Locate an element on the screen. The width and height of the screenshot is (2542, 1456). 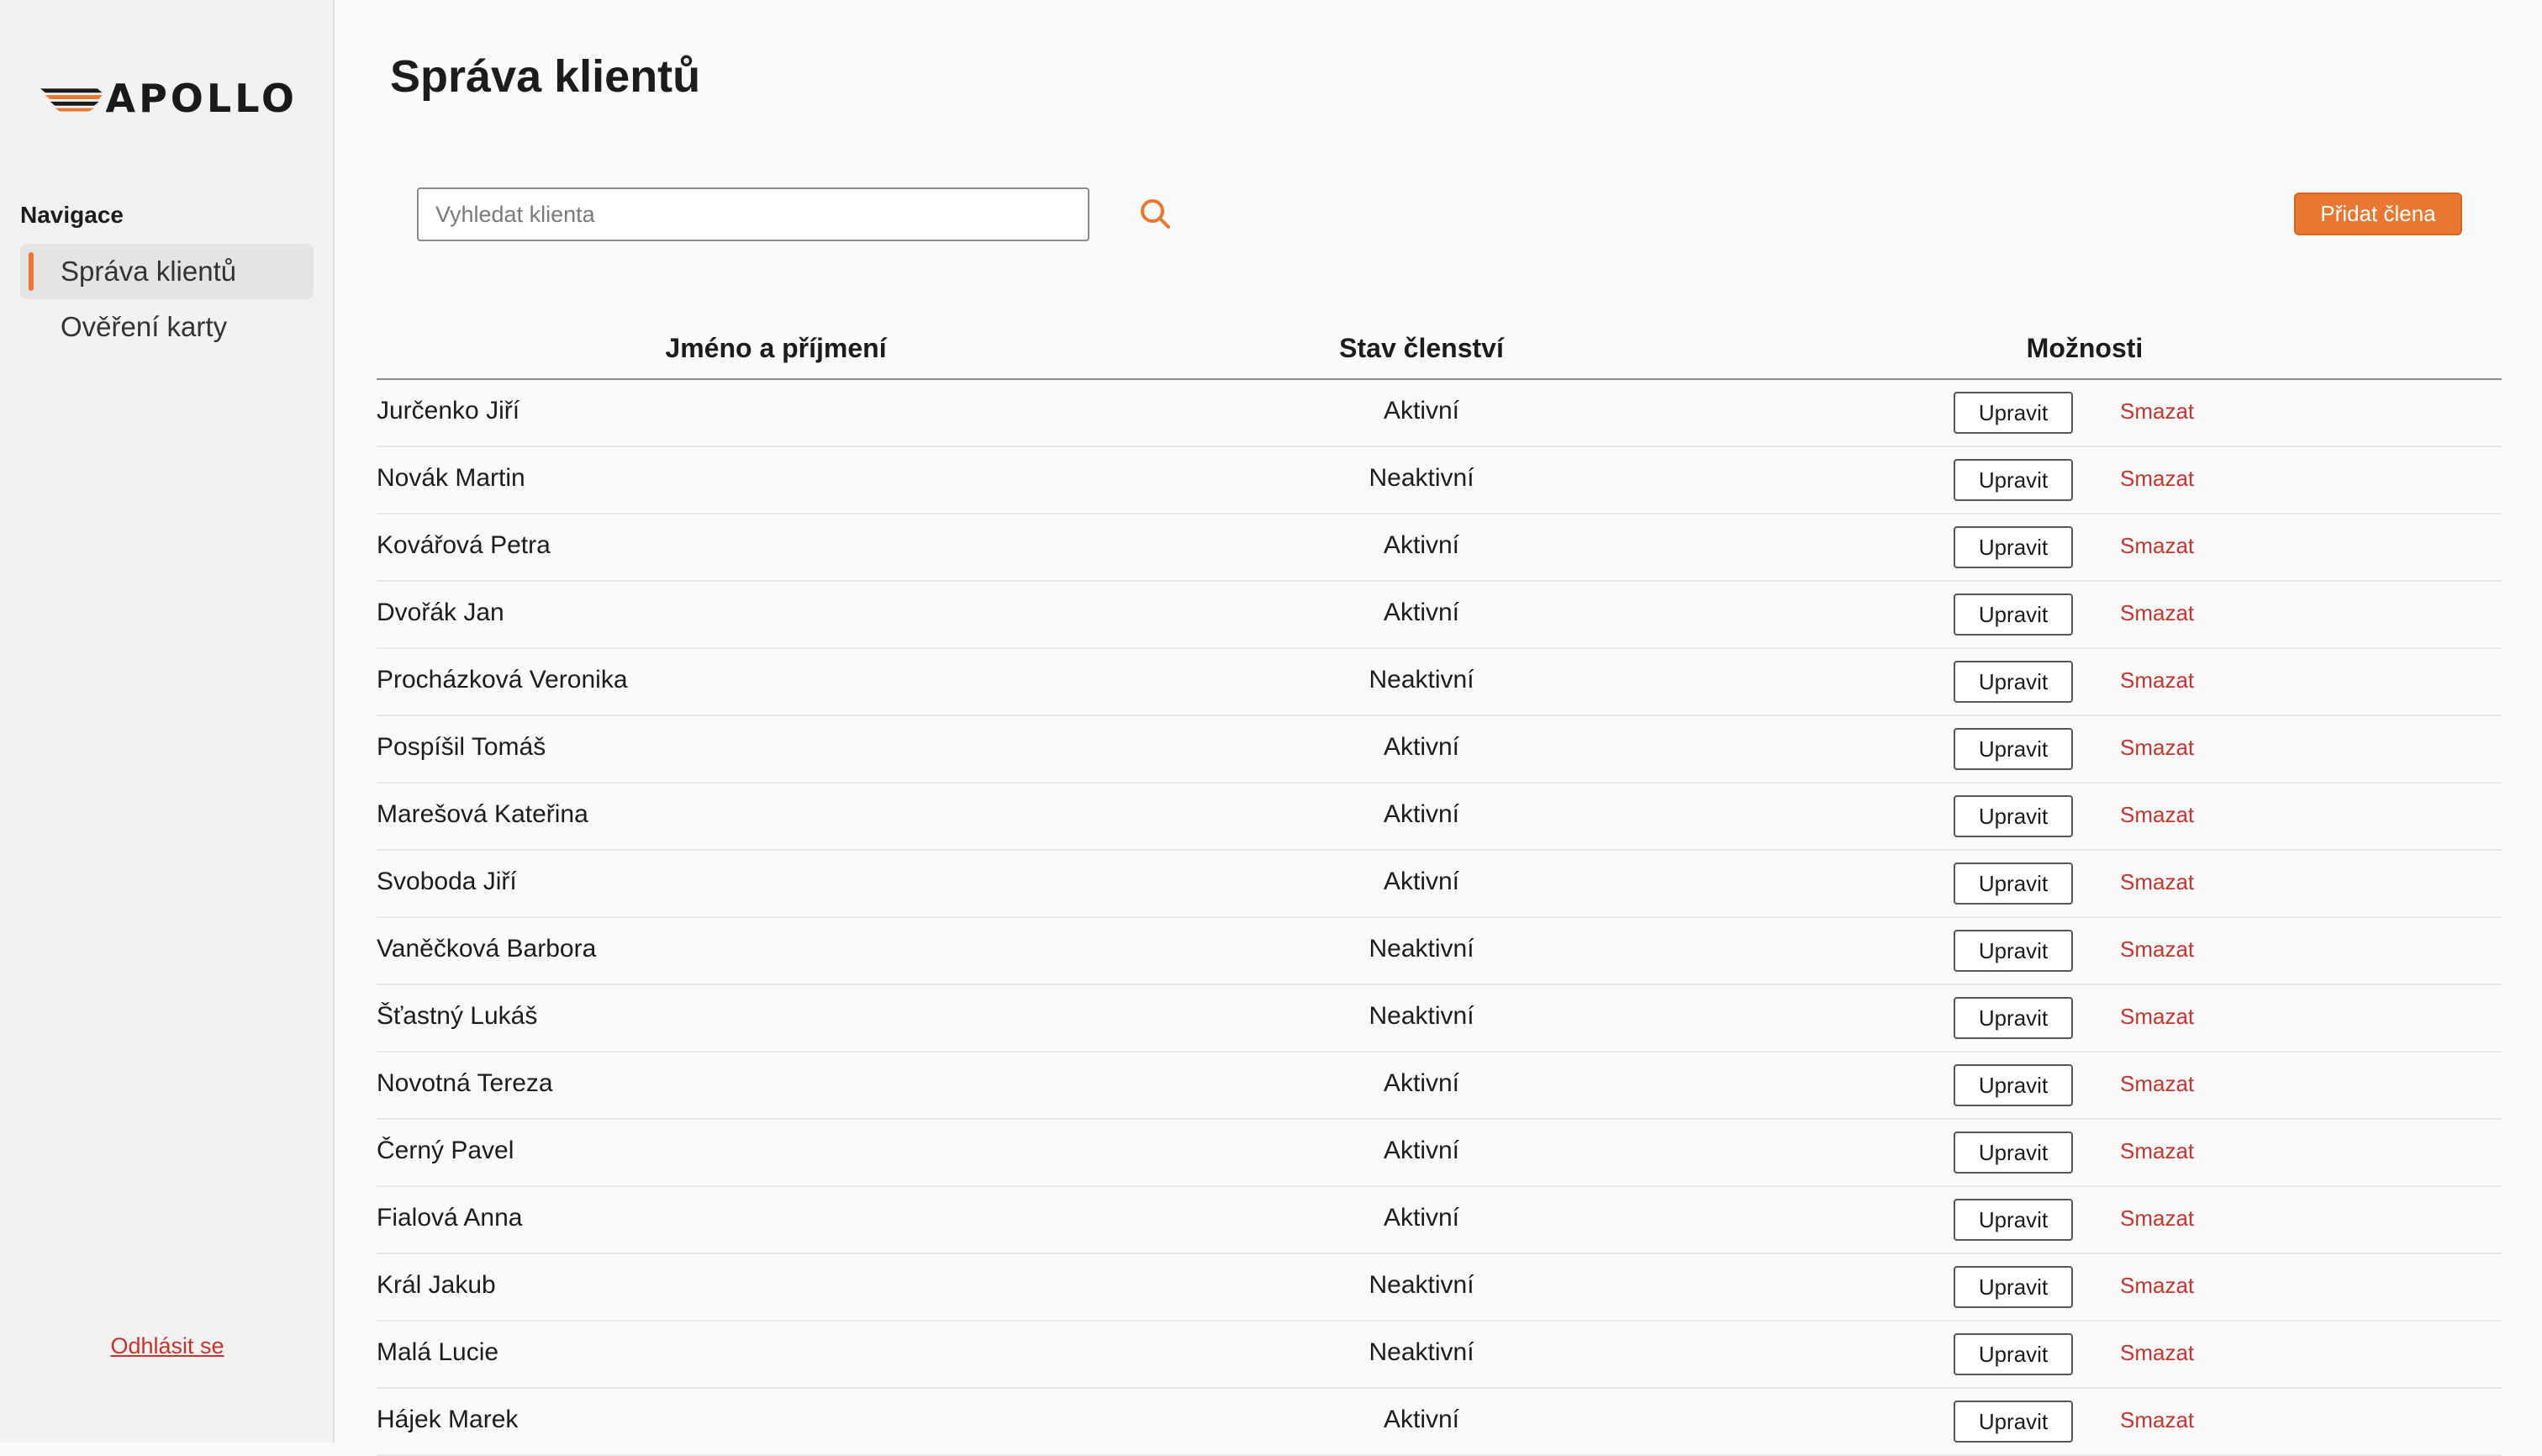
column-header-name: Jméno a příjmení is located at coordinates (776, 348).